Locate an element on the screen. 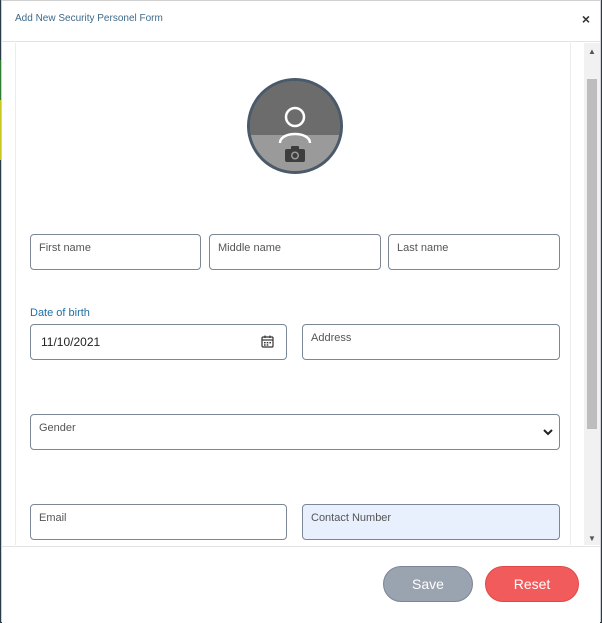 The height and width of the screenshot is (623, 602). close-icon: × is located at coordinates (586, 19).